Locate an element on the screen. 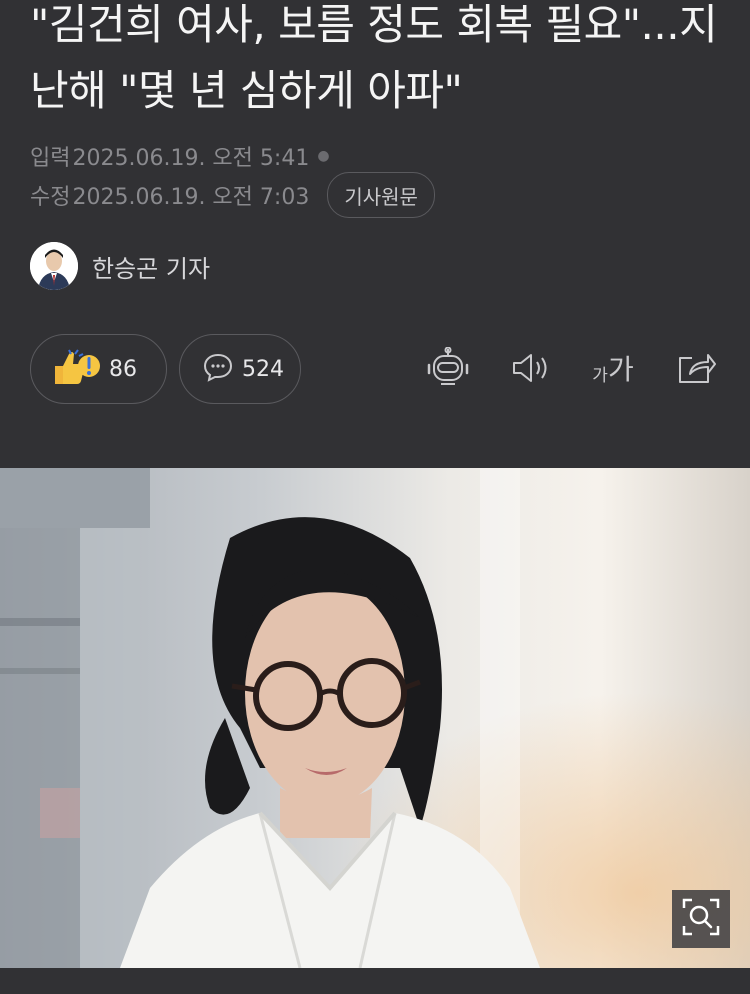  robot-icon is located at coordinates (448, 369).